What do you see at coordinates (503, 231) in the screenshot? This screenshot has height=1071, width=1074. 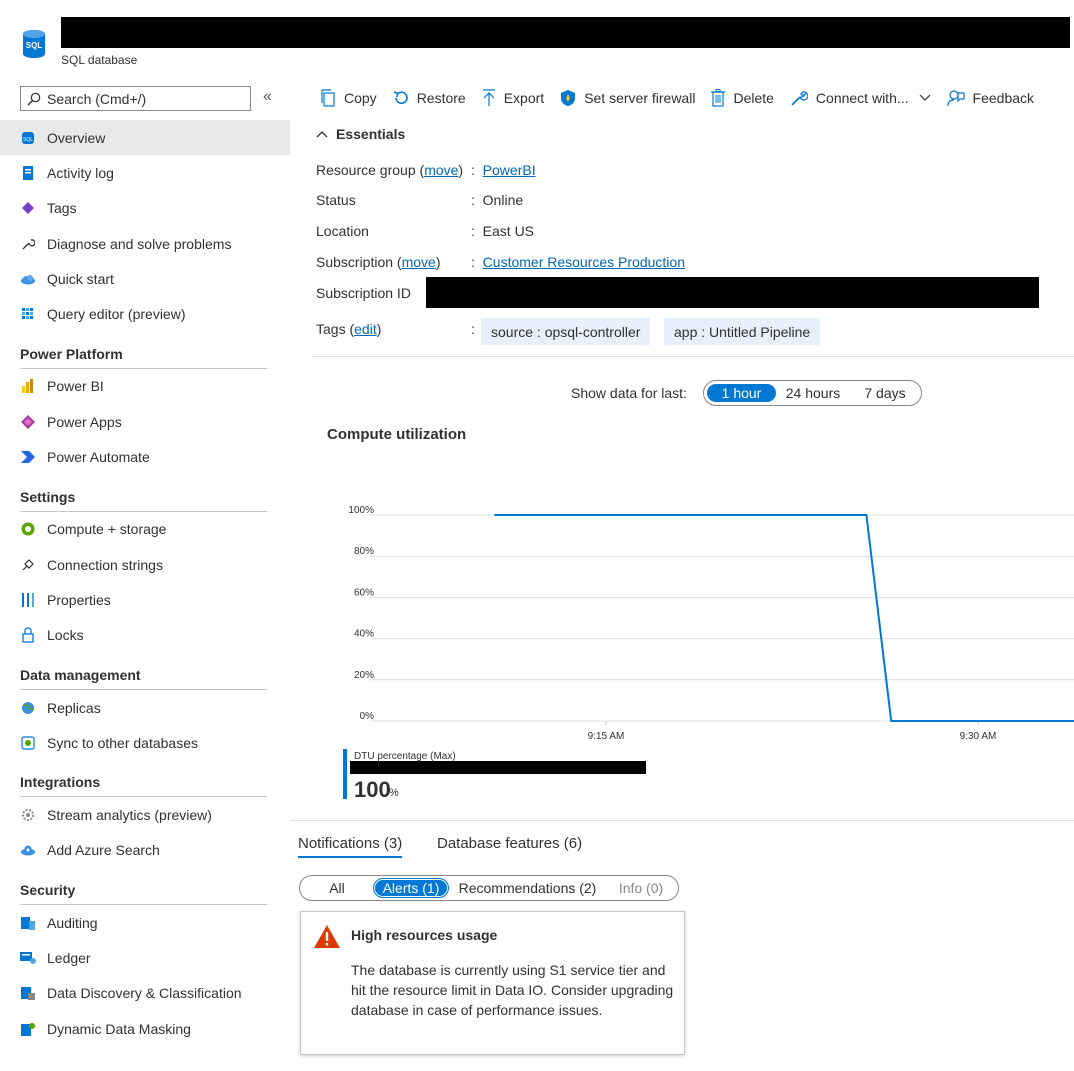 I see `location-value: : East US` at bounding box center [503, 231].